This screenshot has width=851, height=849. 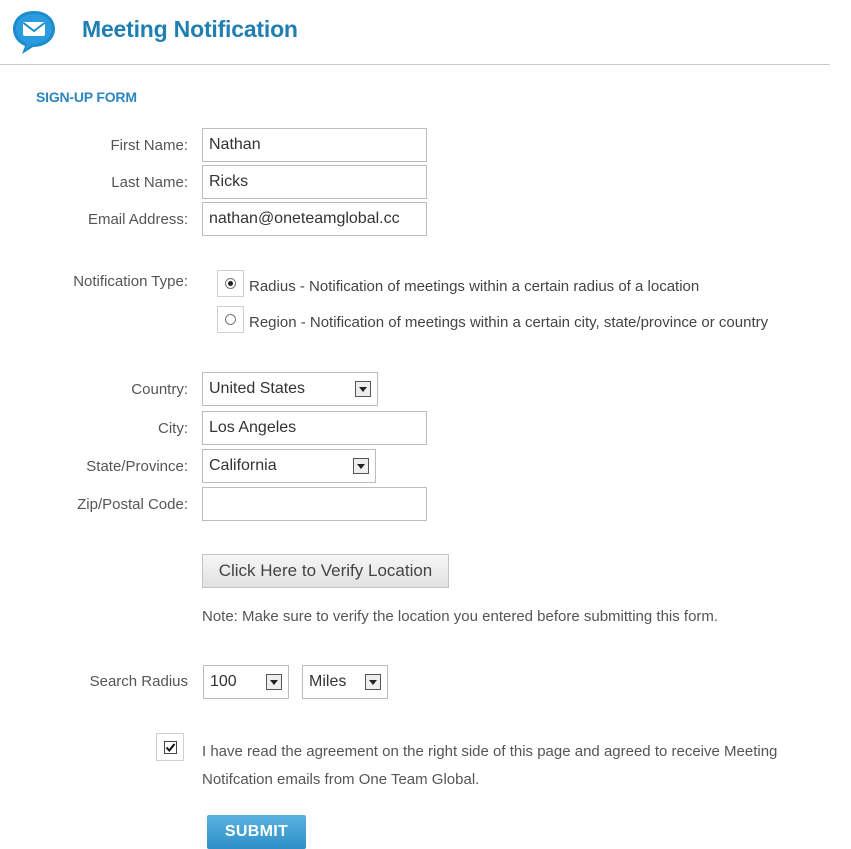 I want to click on first-name-input: Nathan, so click(x=314, y=145).